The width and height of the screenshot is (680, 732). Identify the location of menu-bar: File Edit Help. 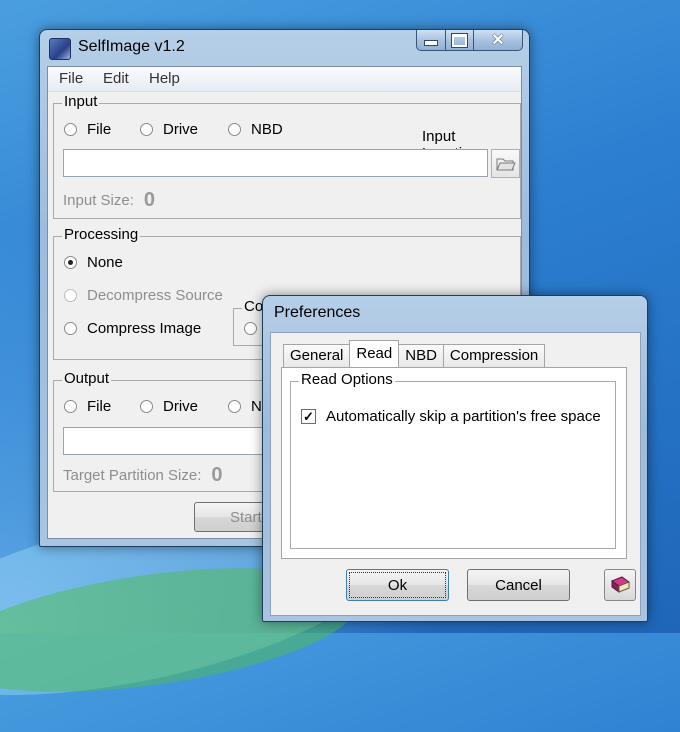
(284, 79).